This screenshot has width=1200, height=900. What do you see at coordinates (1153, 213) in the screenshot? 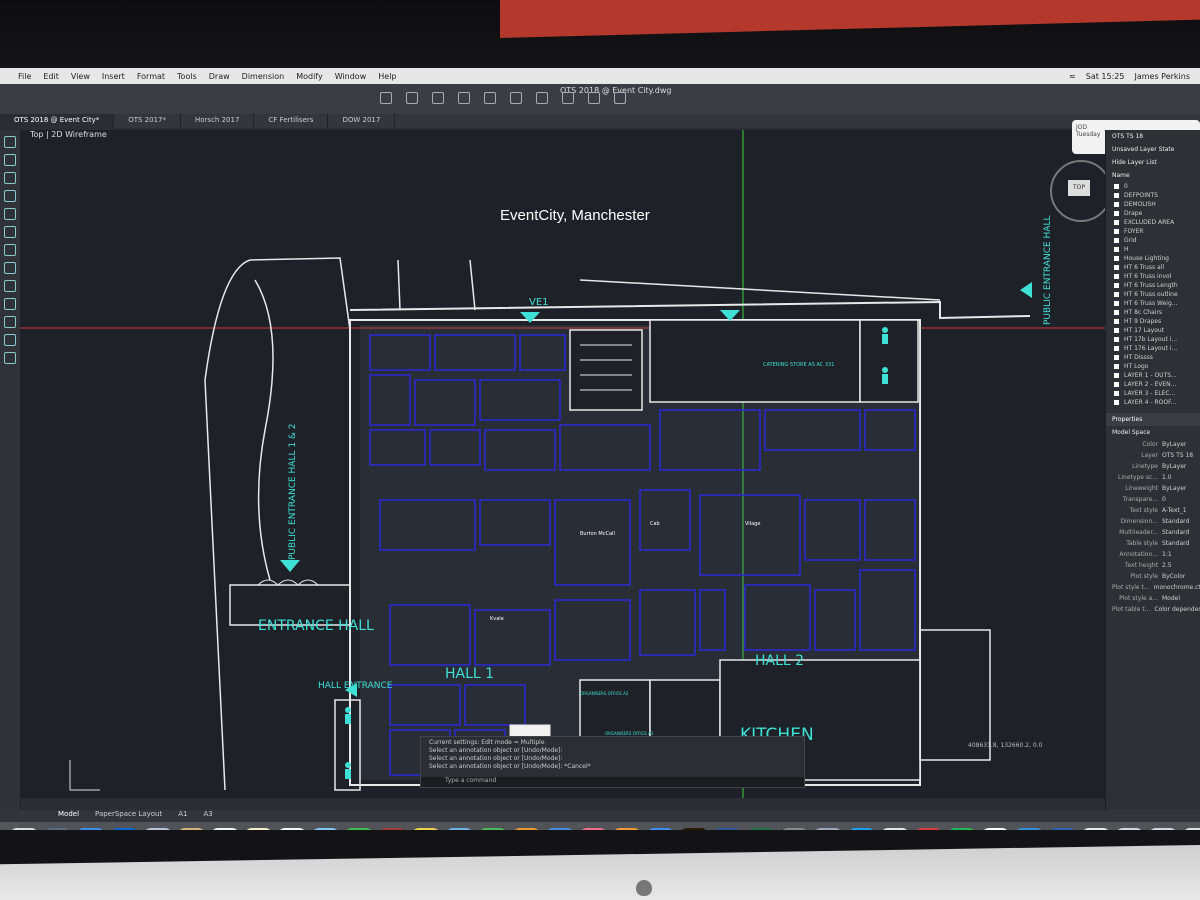
I see `layer-row: Drape` at bounding box center [1153, 213].